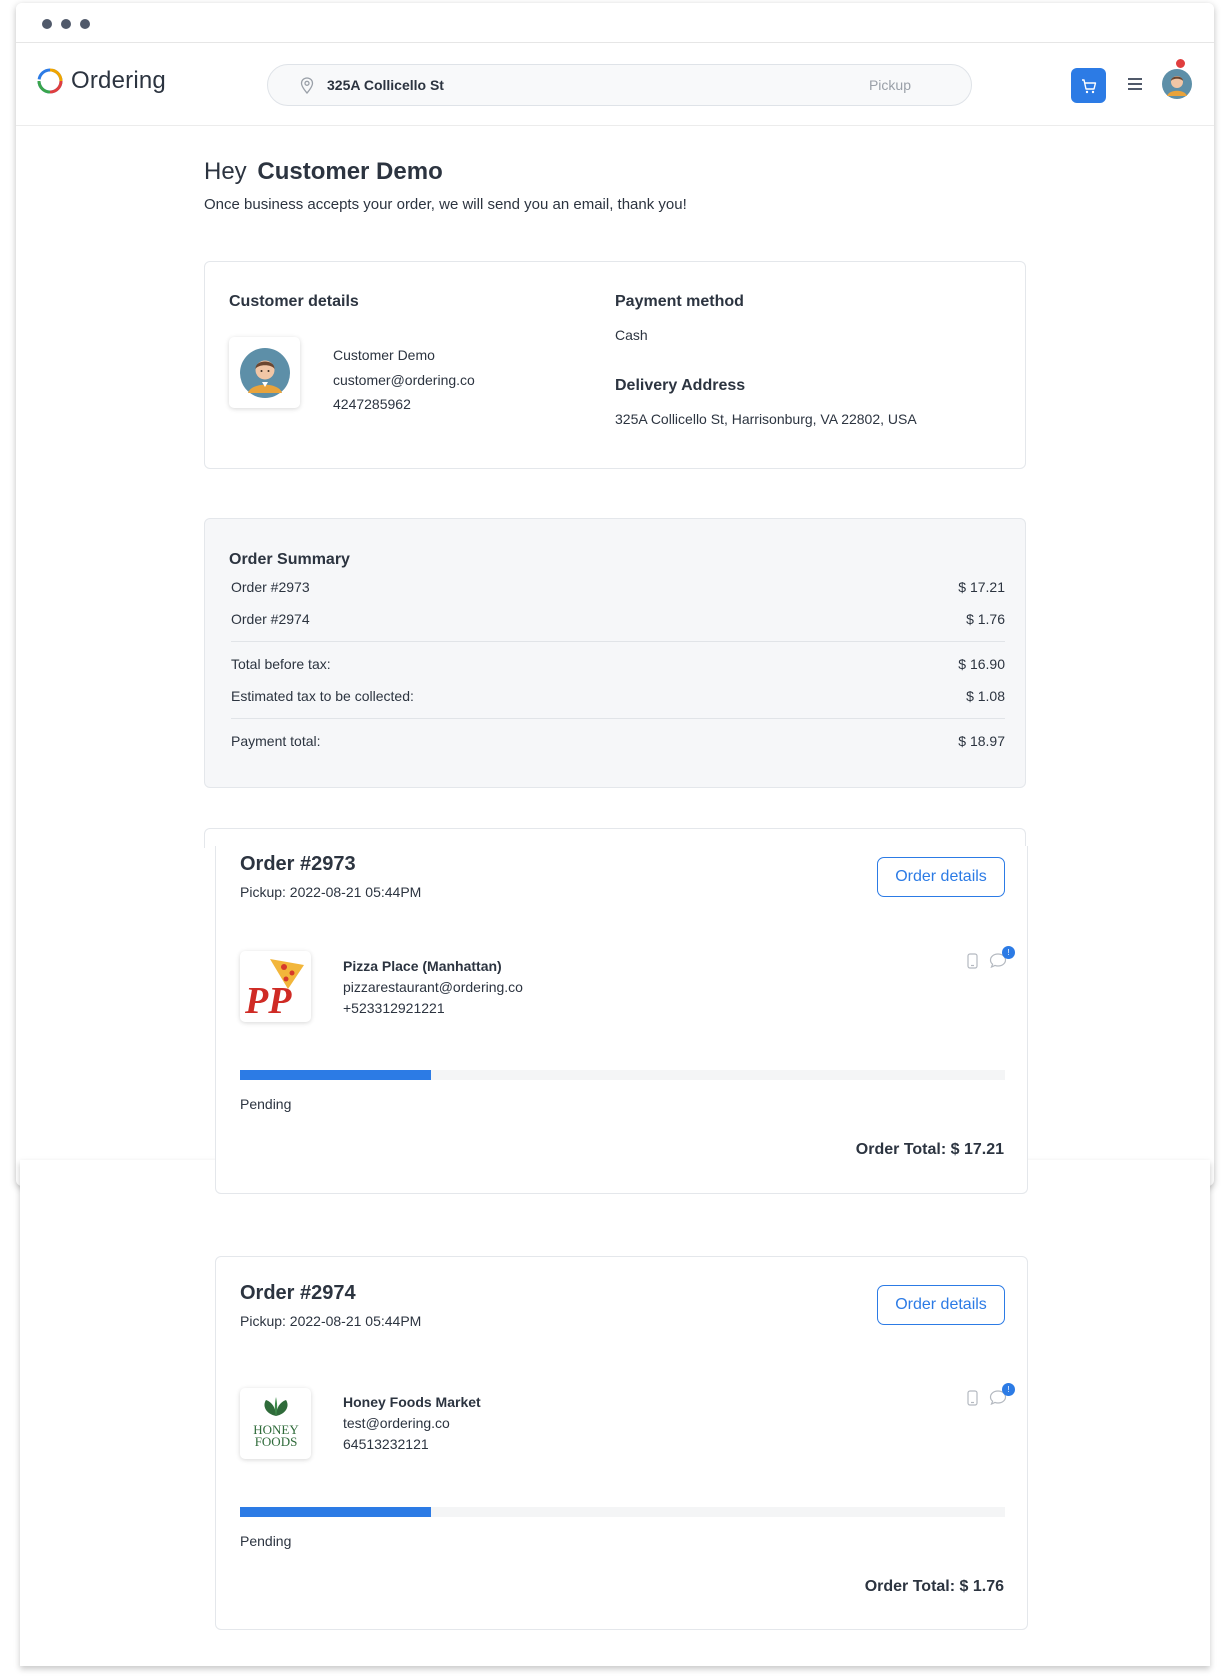 This screenshot has width=1223, height=1676. I want to click on notification-dot, so click(1180, 63).